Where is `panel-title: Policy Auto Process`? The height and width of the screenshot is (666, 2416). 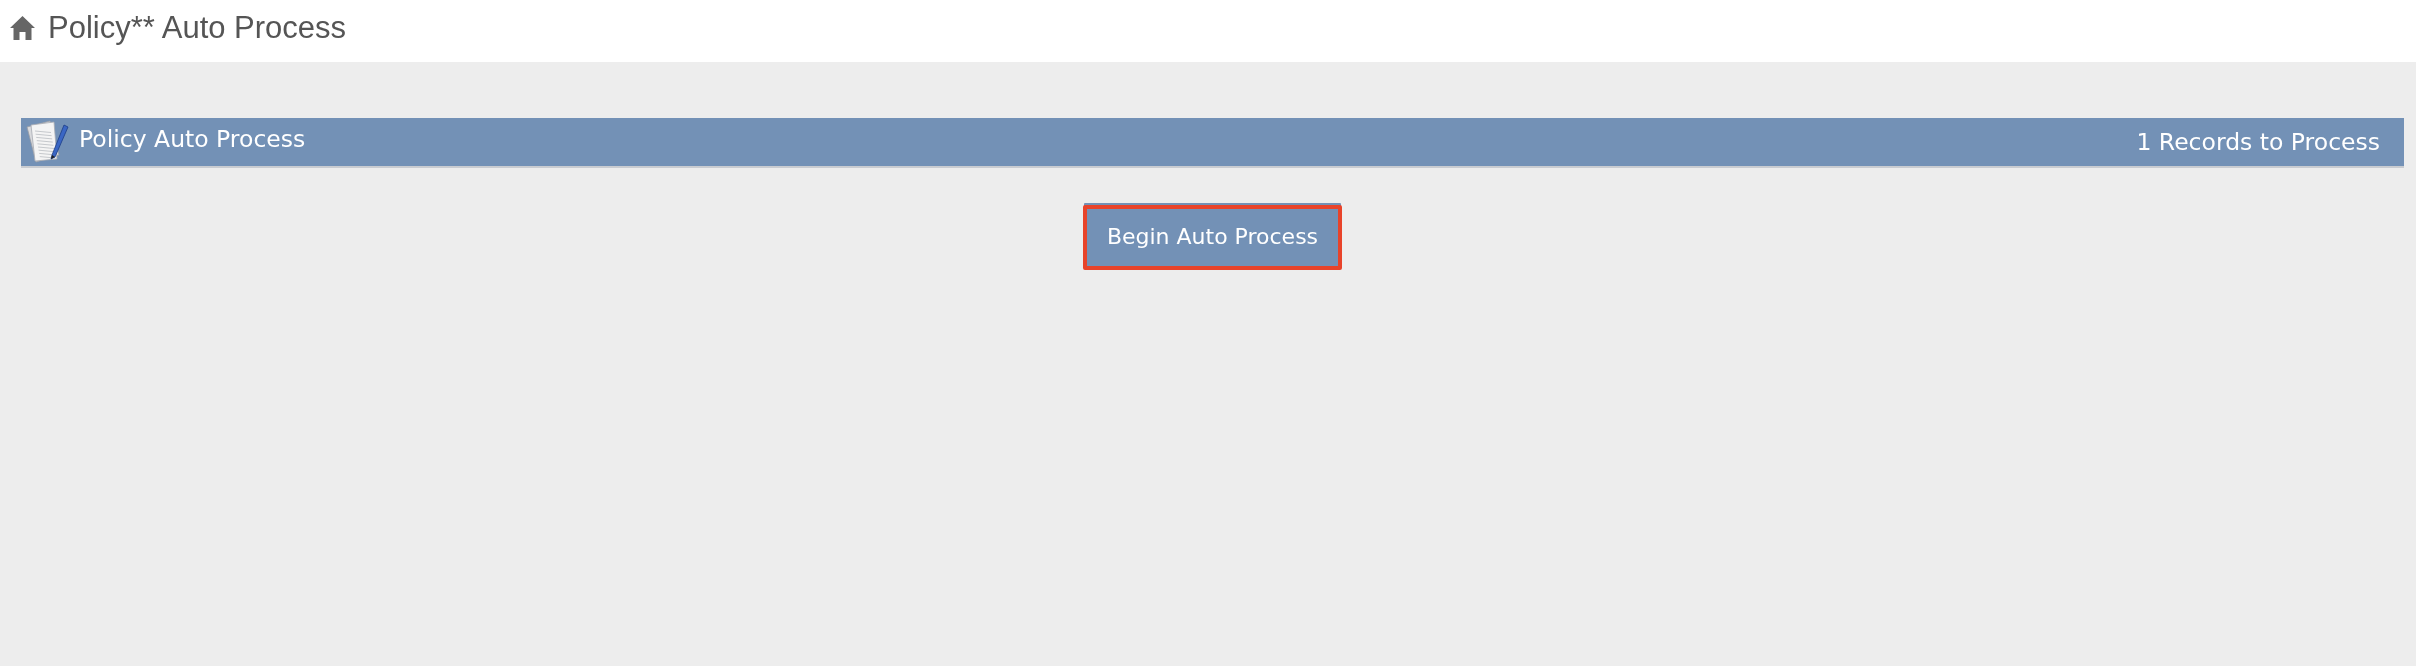
panel-title: Policy Auto Process is located at coordinates (192, 140).